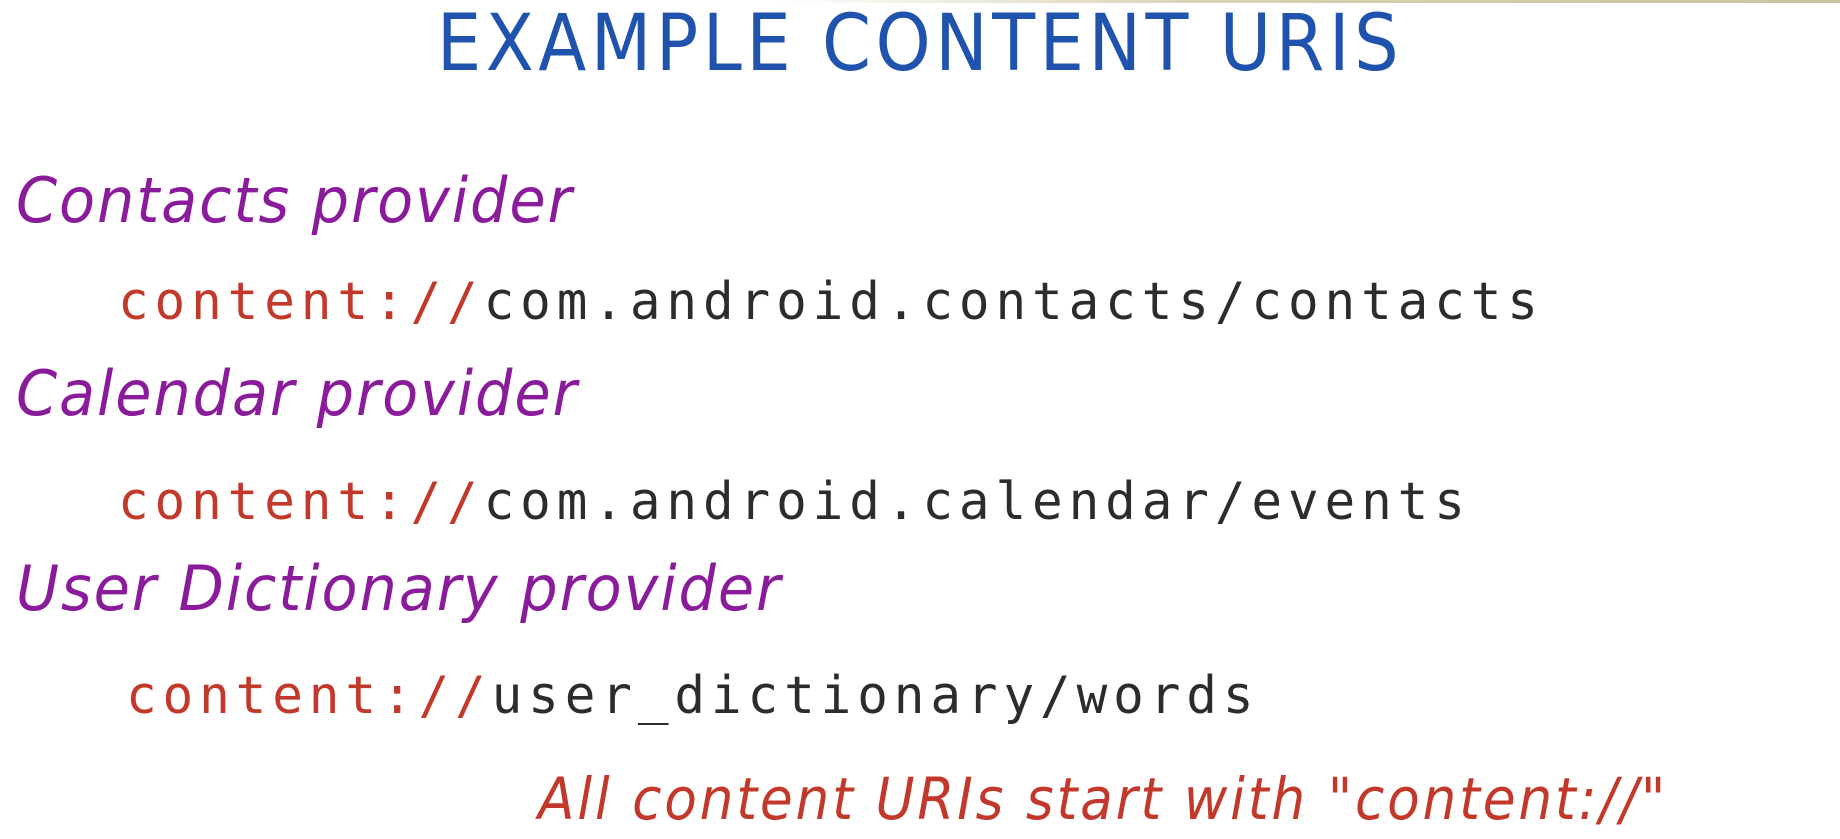 The height and width of the screenshot is (839, 1840). Describe the element at coordinates (920, 44) in the screenshot. I see `slide-title: EXAMPLE CONTENT URIS` at that location.